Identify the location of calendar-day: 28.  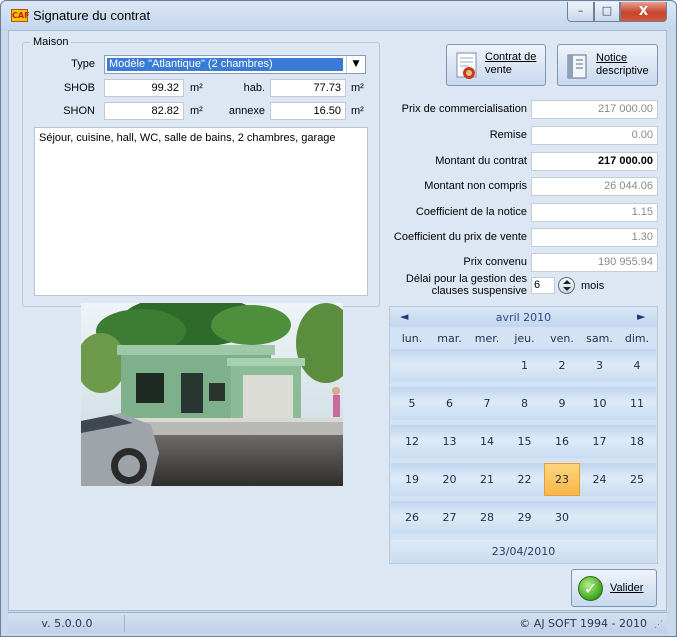
(487, 517).